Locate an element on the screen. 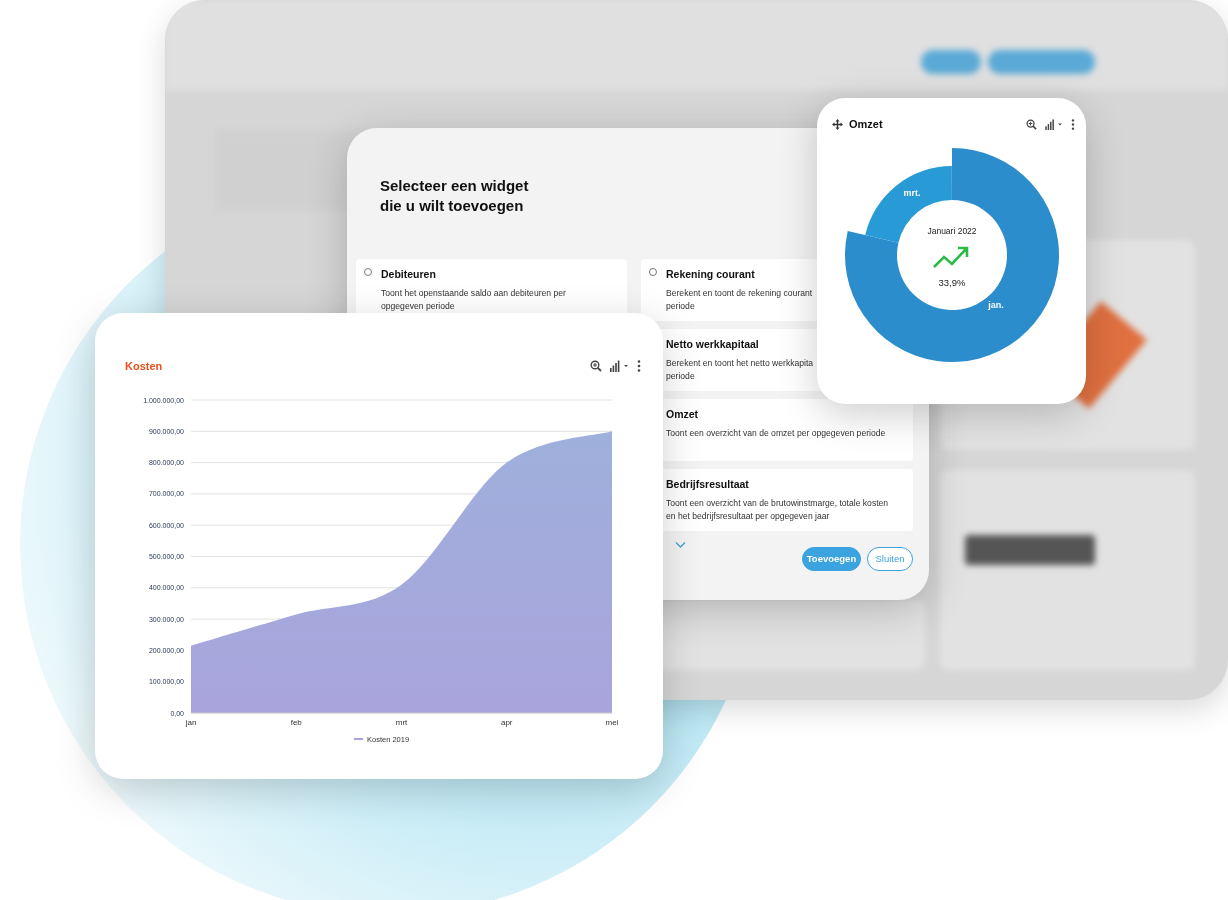  dialog-title: Selecteer een widget die u wilt toevoegen is located at coordinates (454, 196).